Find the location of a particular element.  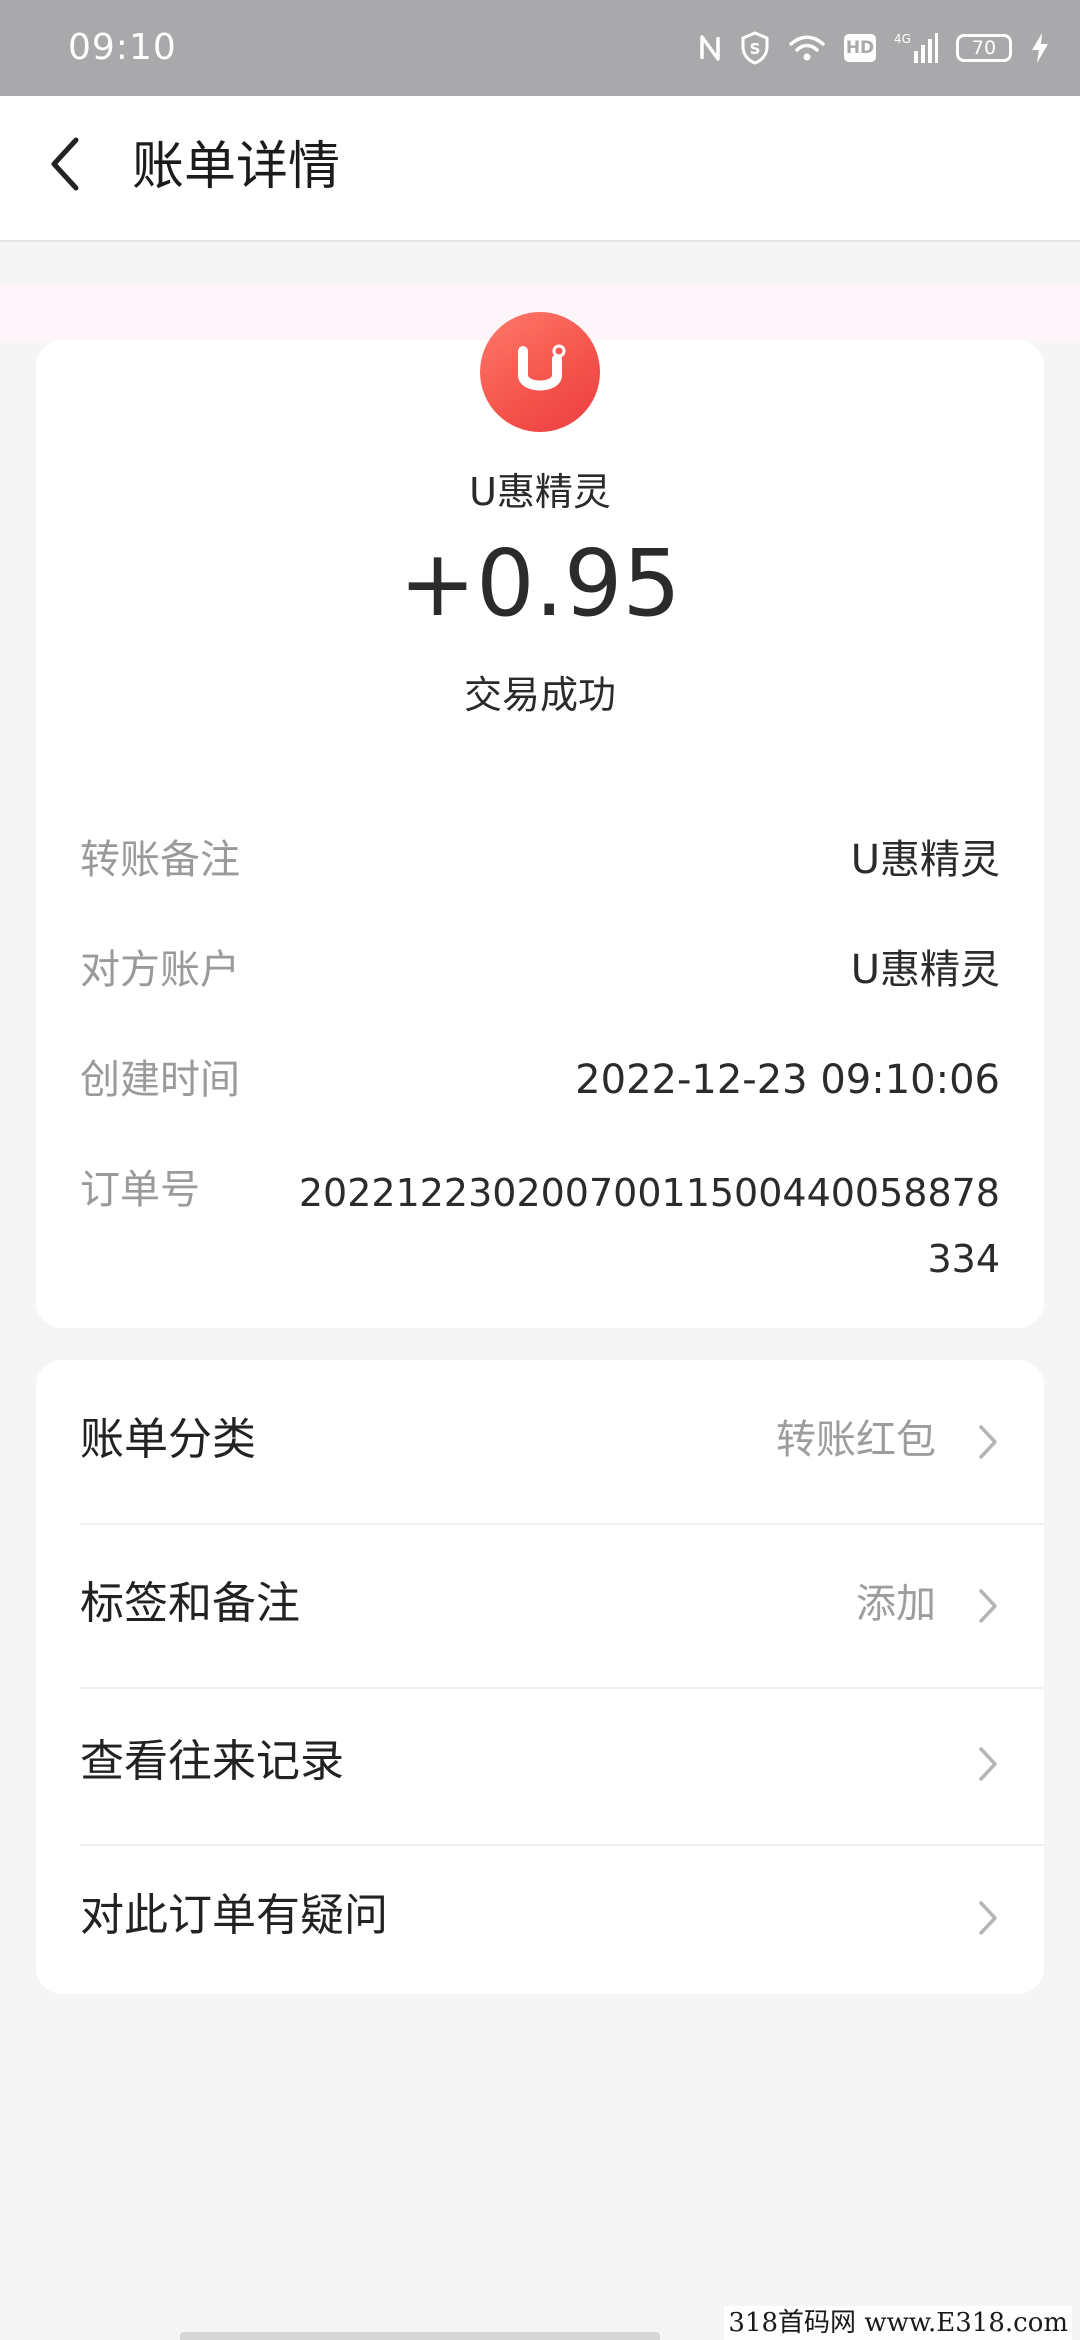

detail-label: 订单号 is located at coordinates (140, 1190).